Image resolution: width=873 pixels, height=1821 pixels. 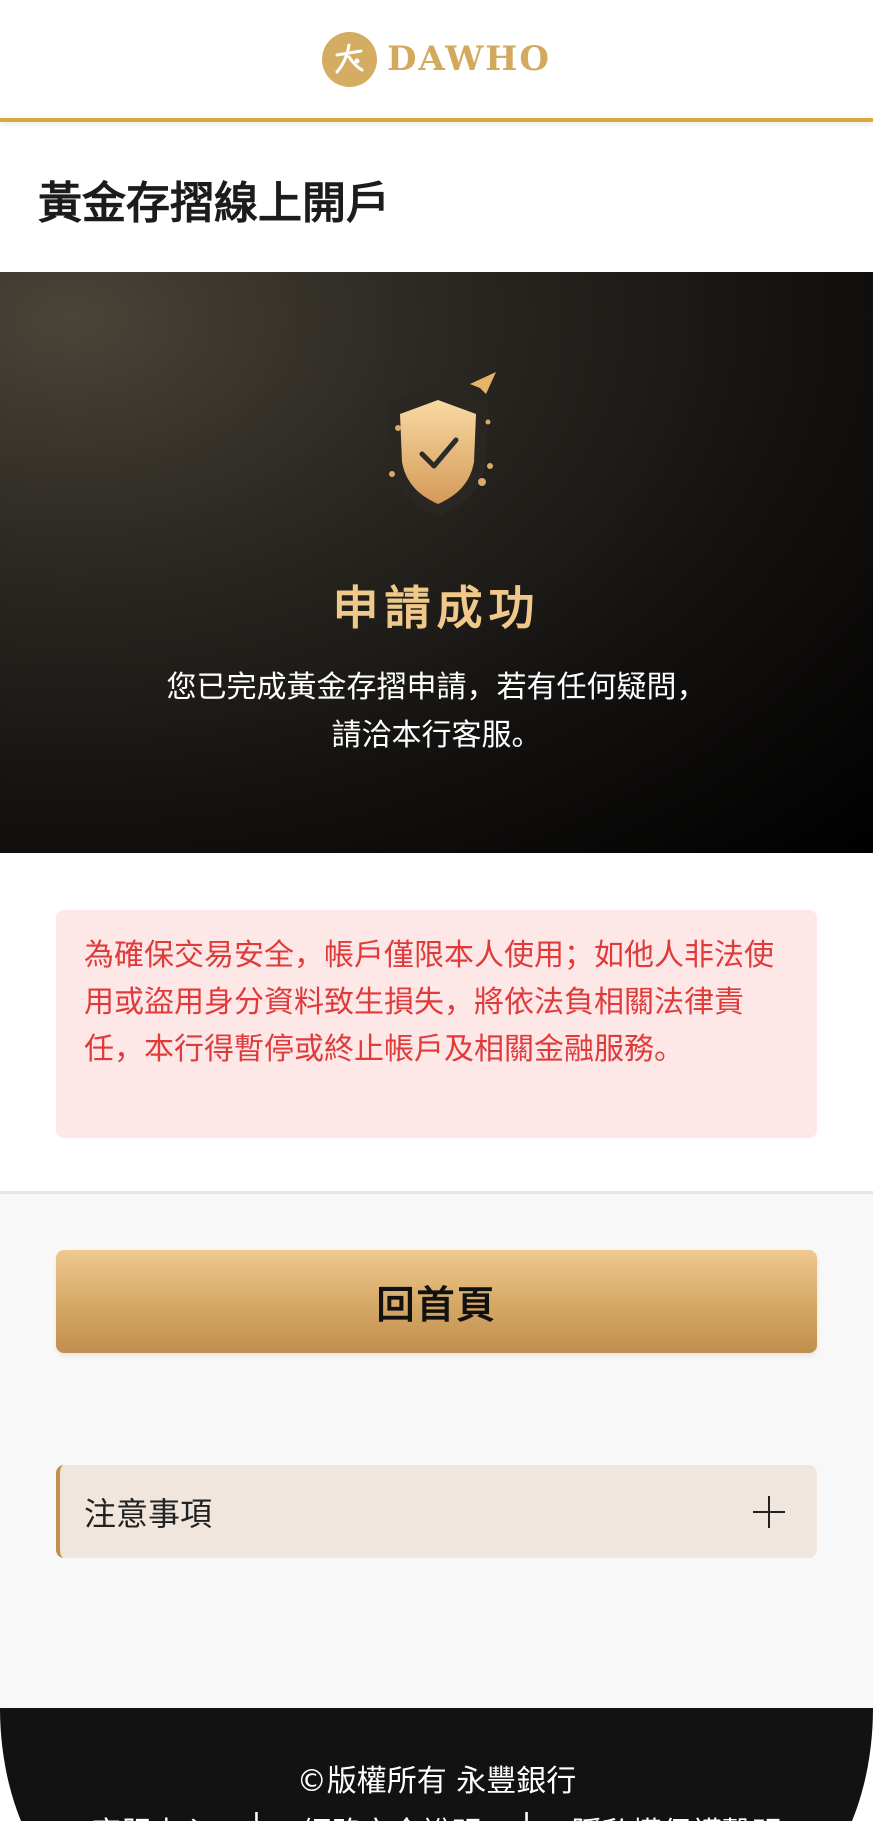 I want to click on dawho-logo-mark-icon, so click(x=349, y=59).